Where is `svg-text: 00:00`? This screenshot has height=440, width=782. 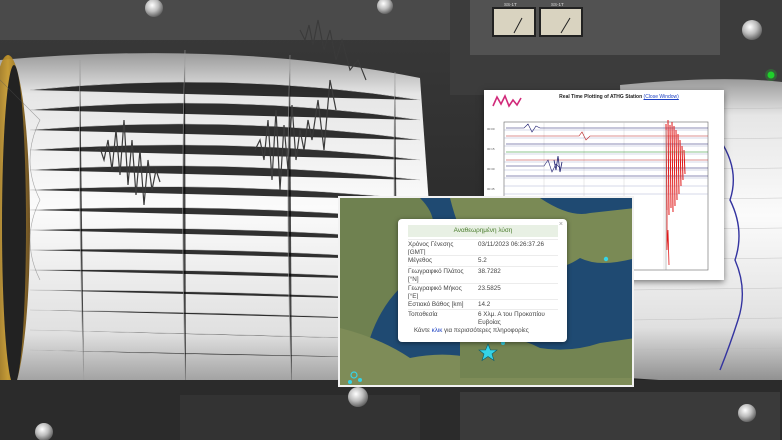
svg-text: 00:00 is located at coordinates (491, 129).